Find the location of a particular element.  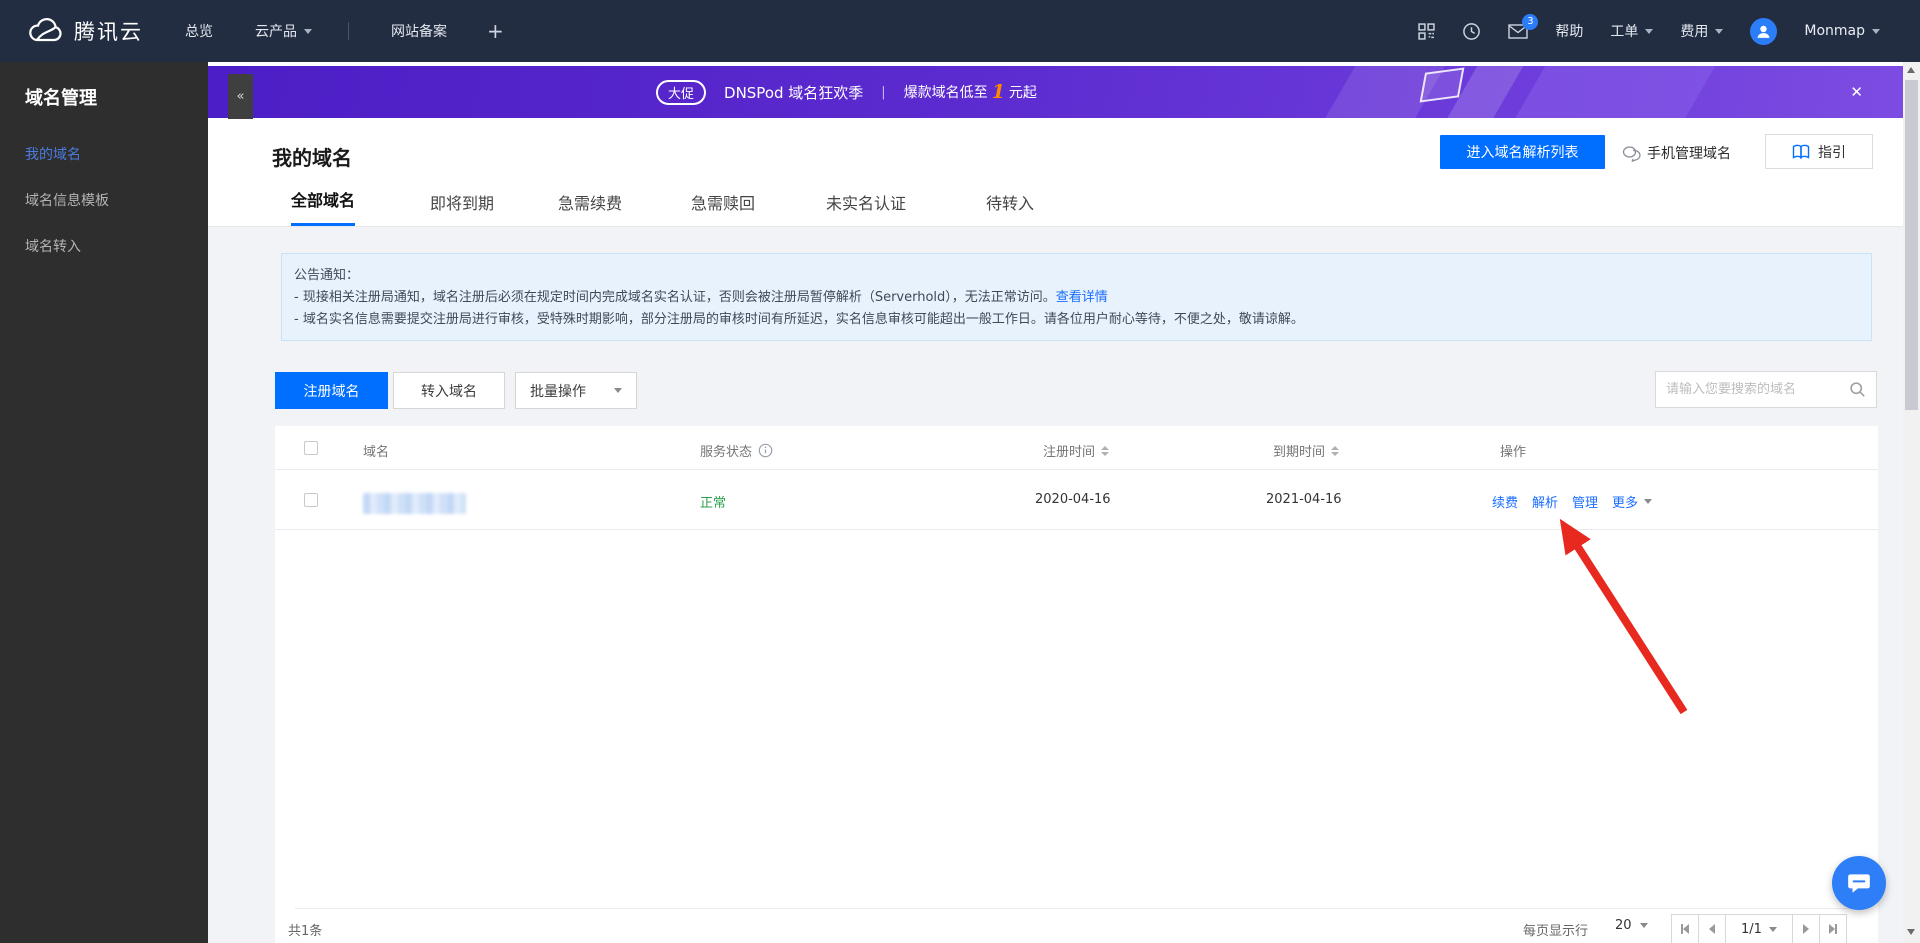

sidebar-item-my-domains: 我的域名 is located at coordinates (53, 154).